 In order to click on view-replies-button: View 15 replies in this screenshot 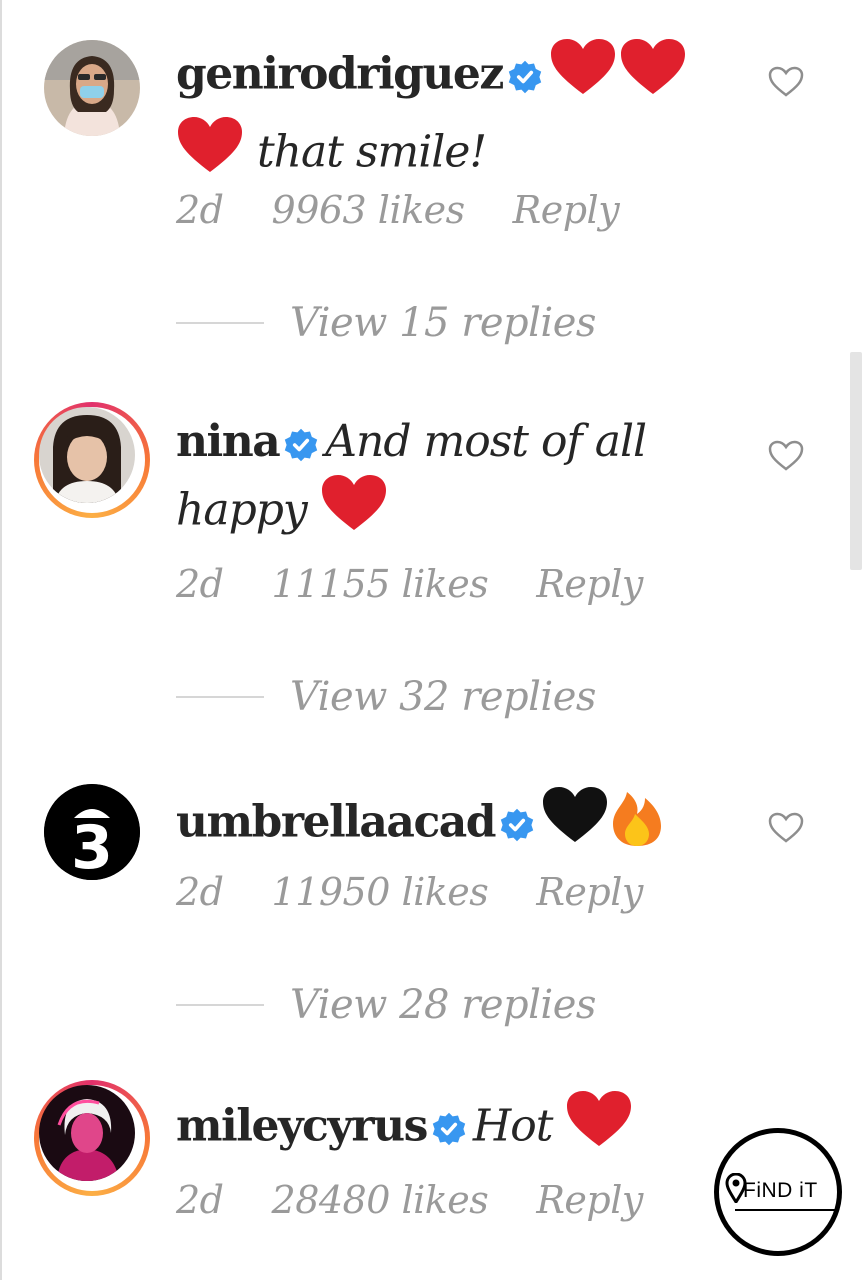, I will do `click(386, 323)`.